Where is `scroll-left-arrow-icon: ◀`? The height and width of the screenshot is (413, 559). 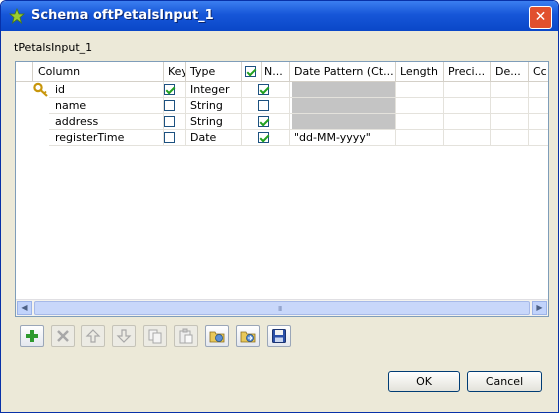 scroll-left-arrow-icon: ◀ is located at coordinates (24, 308).